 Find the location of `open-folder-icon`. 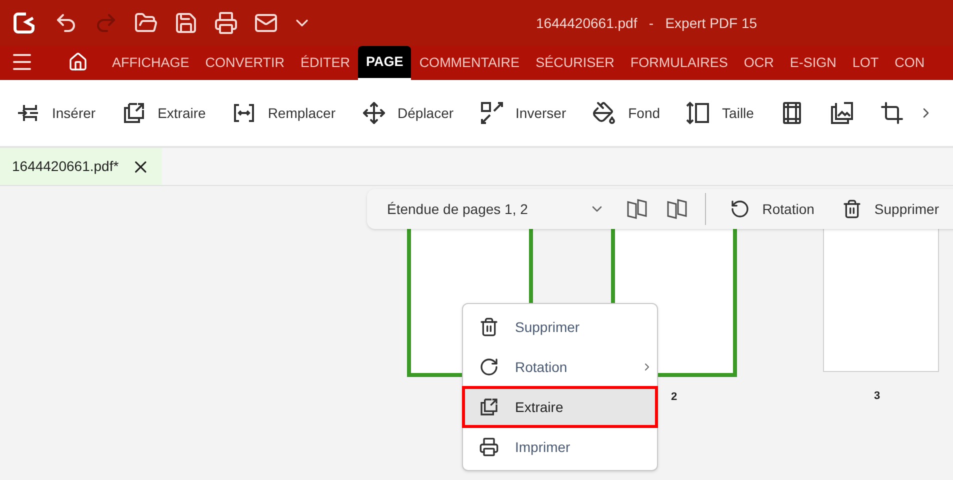

open-folder-icon is located at coordinates (146, 23).